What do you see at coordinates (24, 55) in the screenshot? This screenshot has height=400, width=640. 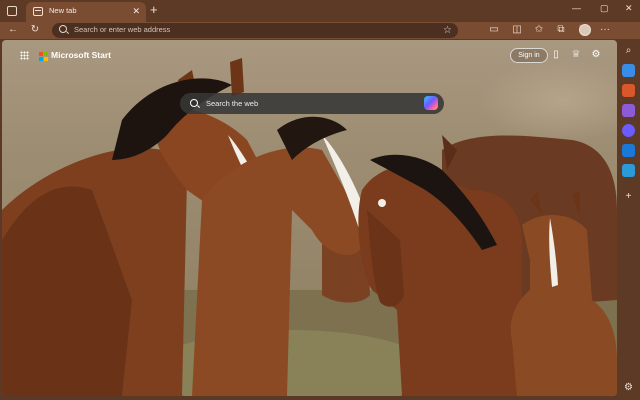 I see `apps-grid-icon` at bounding box center [24, 55].